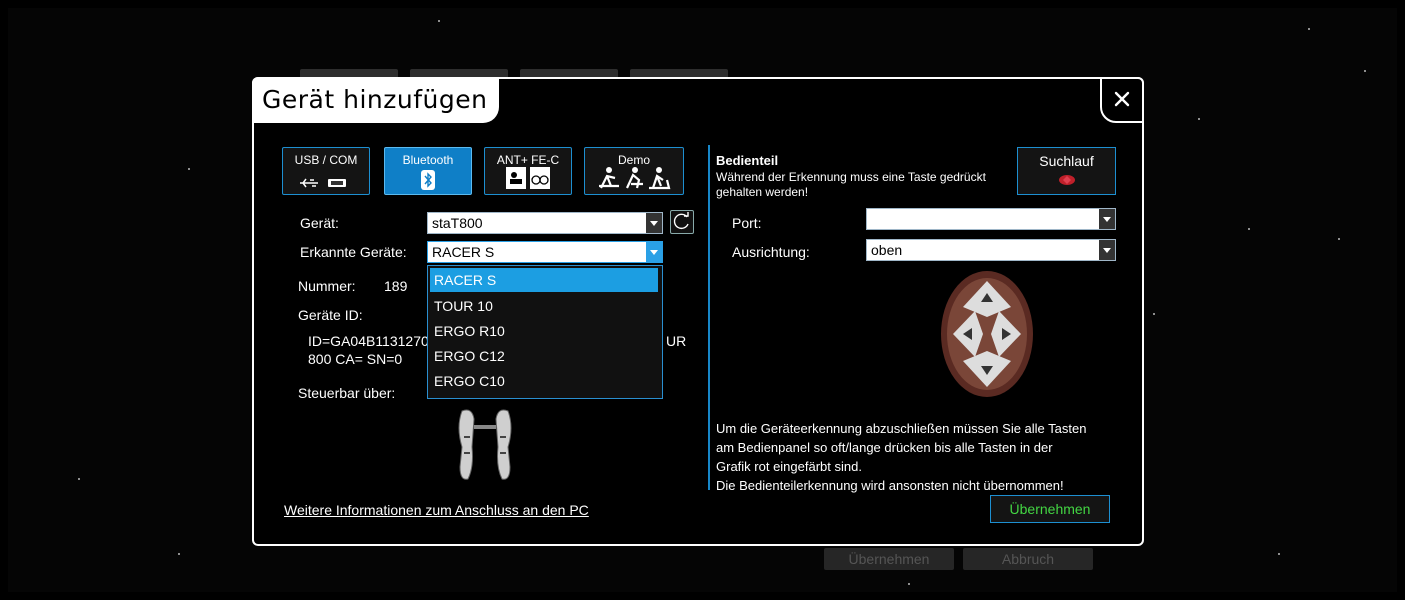 This screenshot has width=1405, height=600. I want to click on number-label: Nummer:, so click(327, 286).